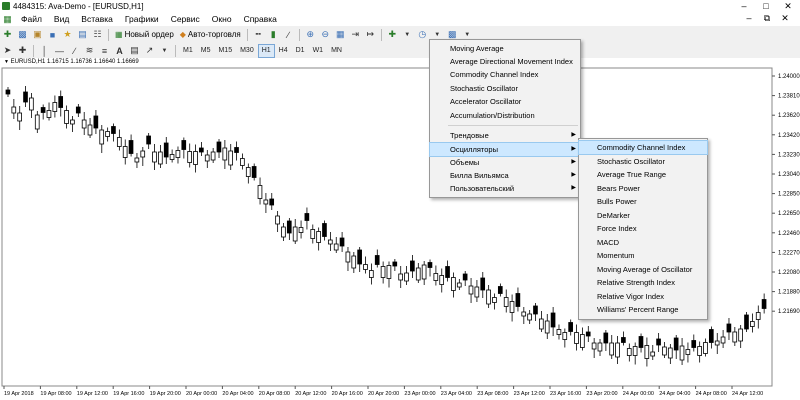 The image size is (800, 400). I want to click on menu-file: Файл, so click(31, 19).